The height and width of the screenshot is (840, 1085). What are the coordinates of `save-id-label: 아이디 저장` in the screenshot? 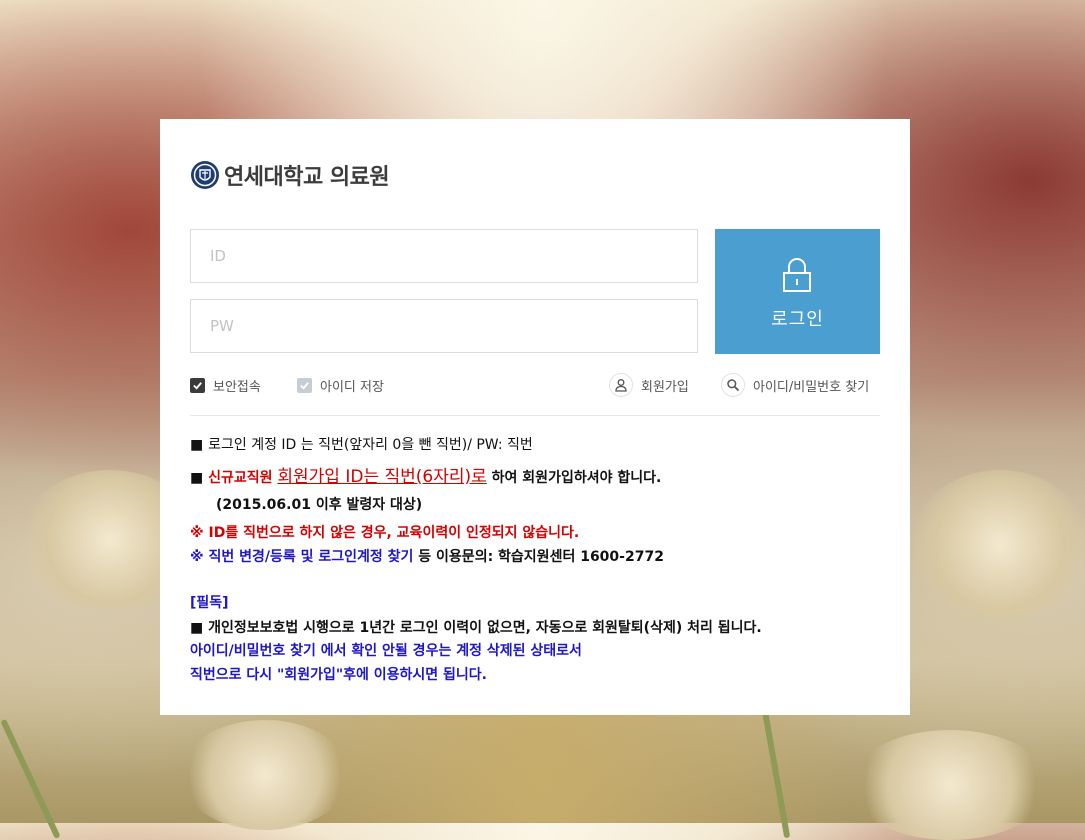 It's located at (352, 387).